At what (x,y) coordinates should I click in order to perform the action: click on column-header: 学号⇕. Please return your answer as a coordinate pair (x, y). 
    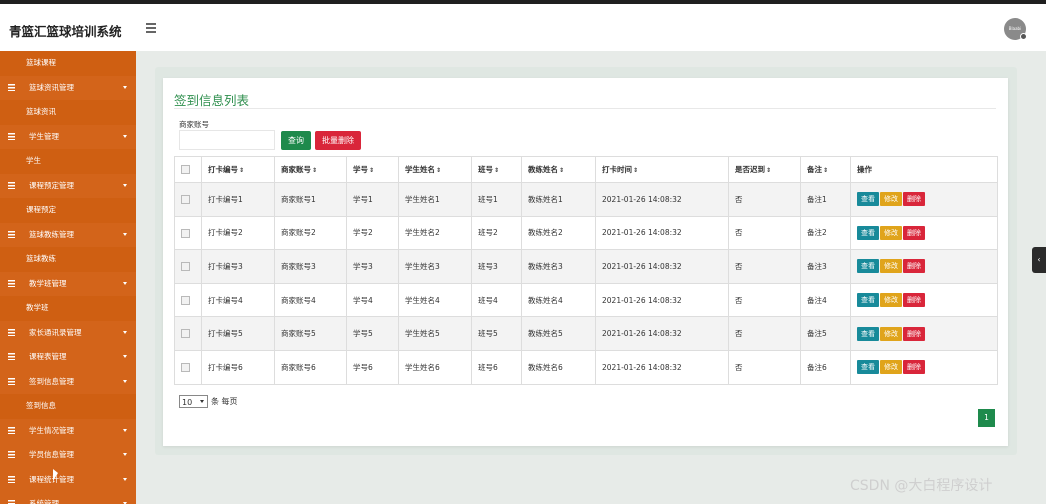
    Looking at the image, I should click on (372, 169).